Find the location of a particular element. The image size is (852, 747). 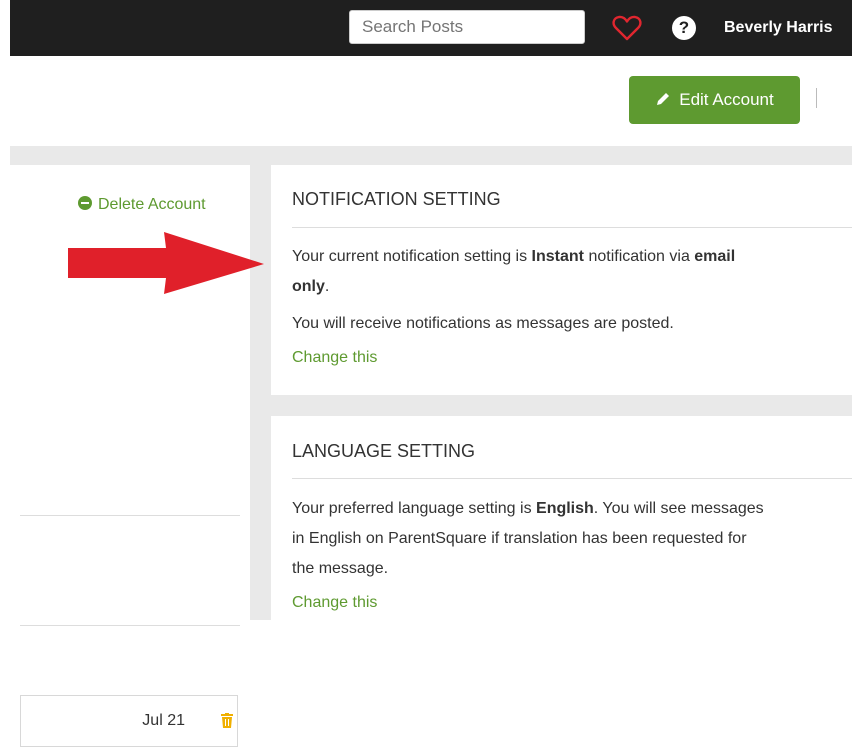

text: . You will see messages is located at coordinates (678, 508).